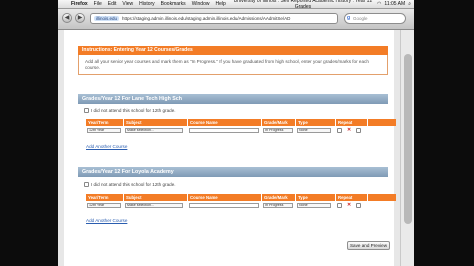 The image size is (474, 266). Describe the element at coordinates (220, 4) in the screenshot. I see `menu-help: Help` at that location.